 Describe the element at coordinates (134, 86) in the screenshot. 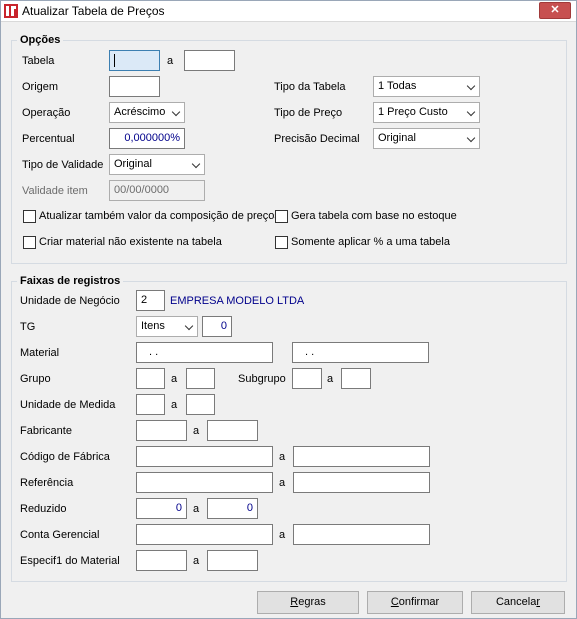

I see `origem-input` at that location.